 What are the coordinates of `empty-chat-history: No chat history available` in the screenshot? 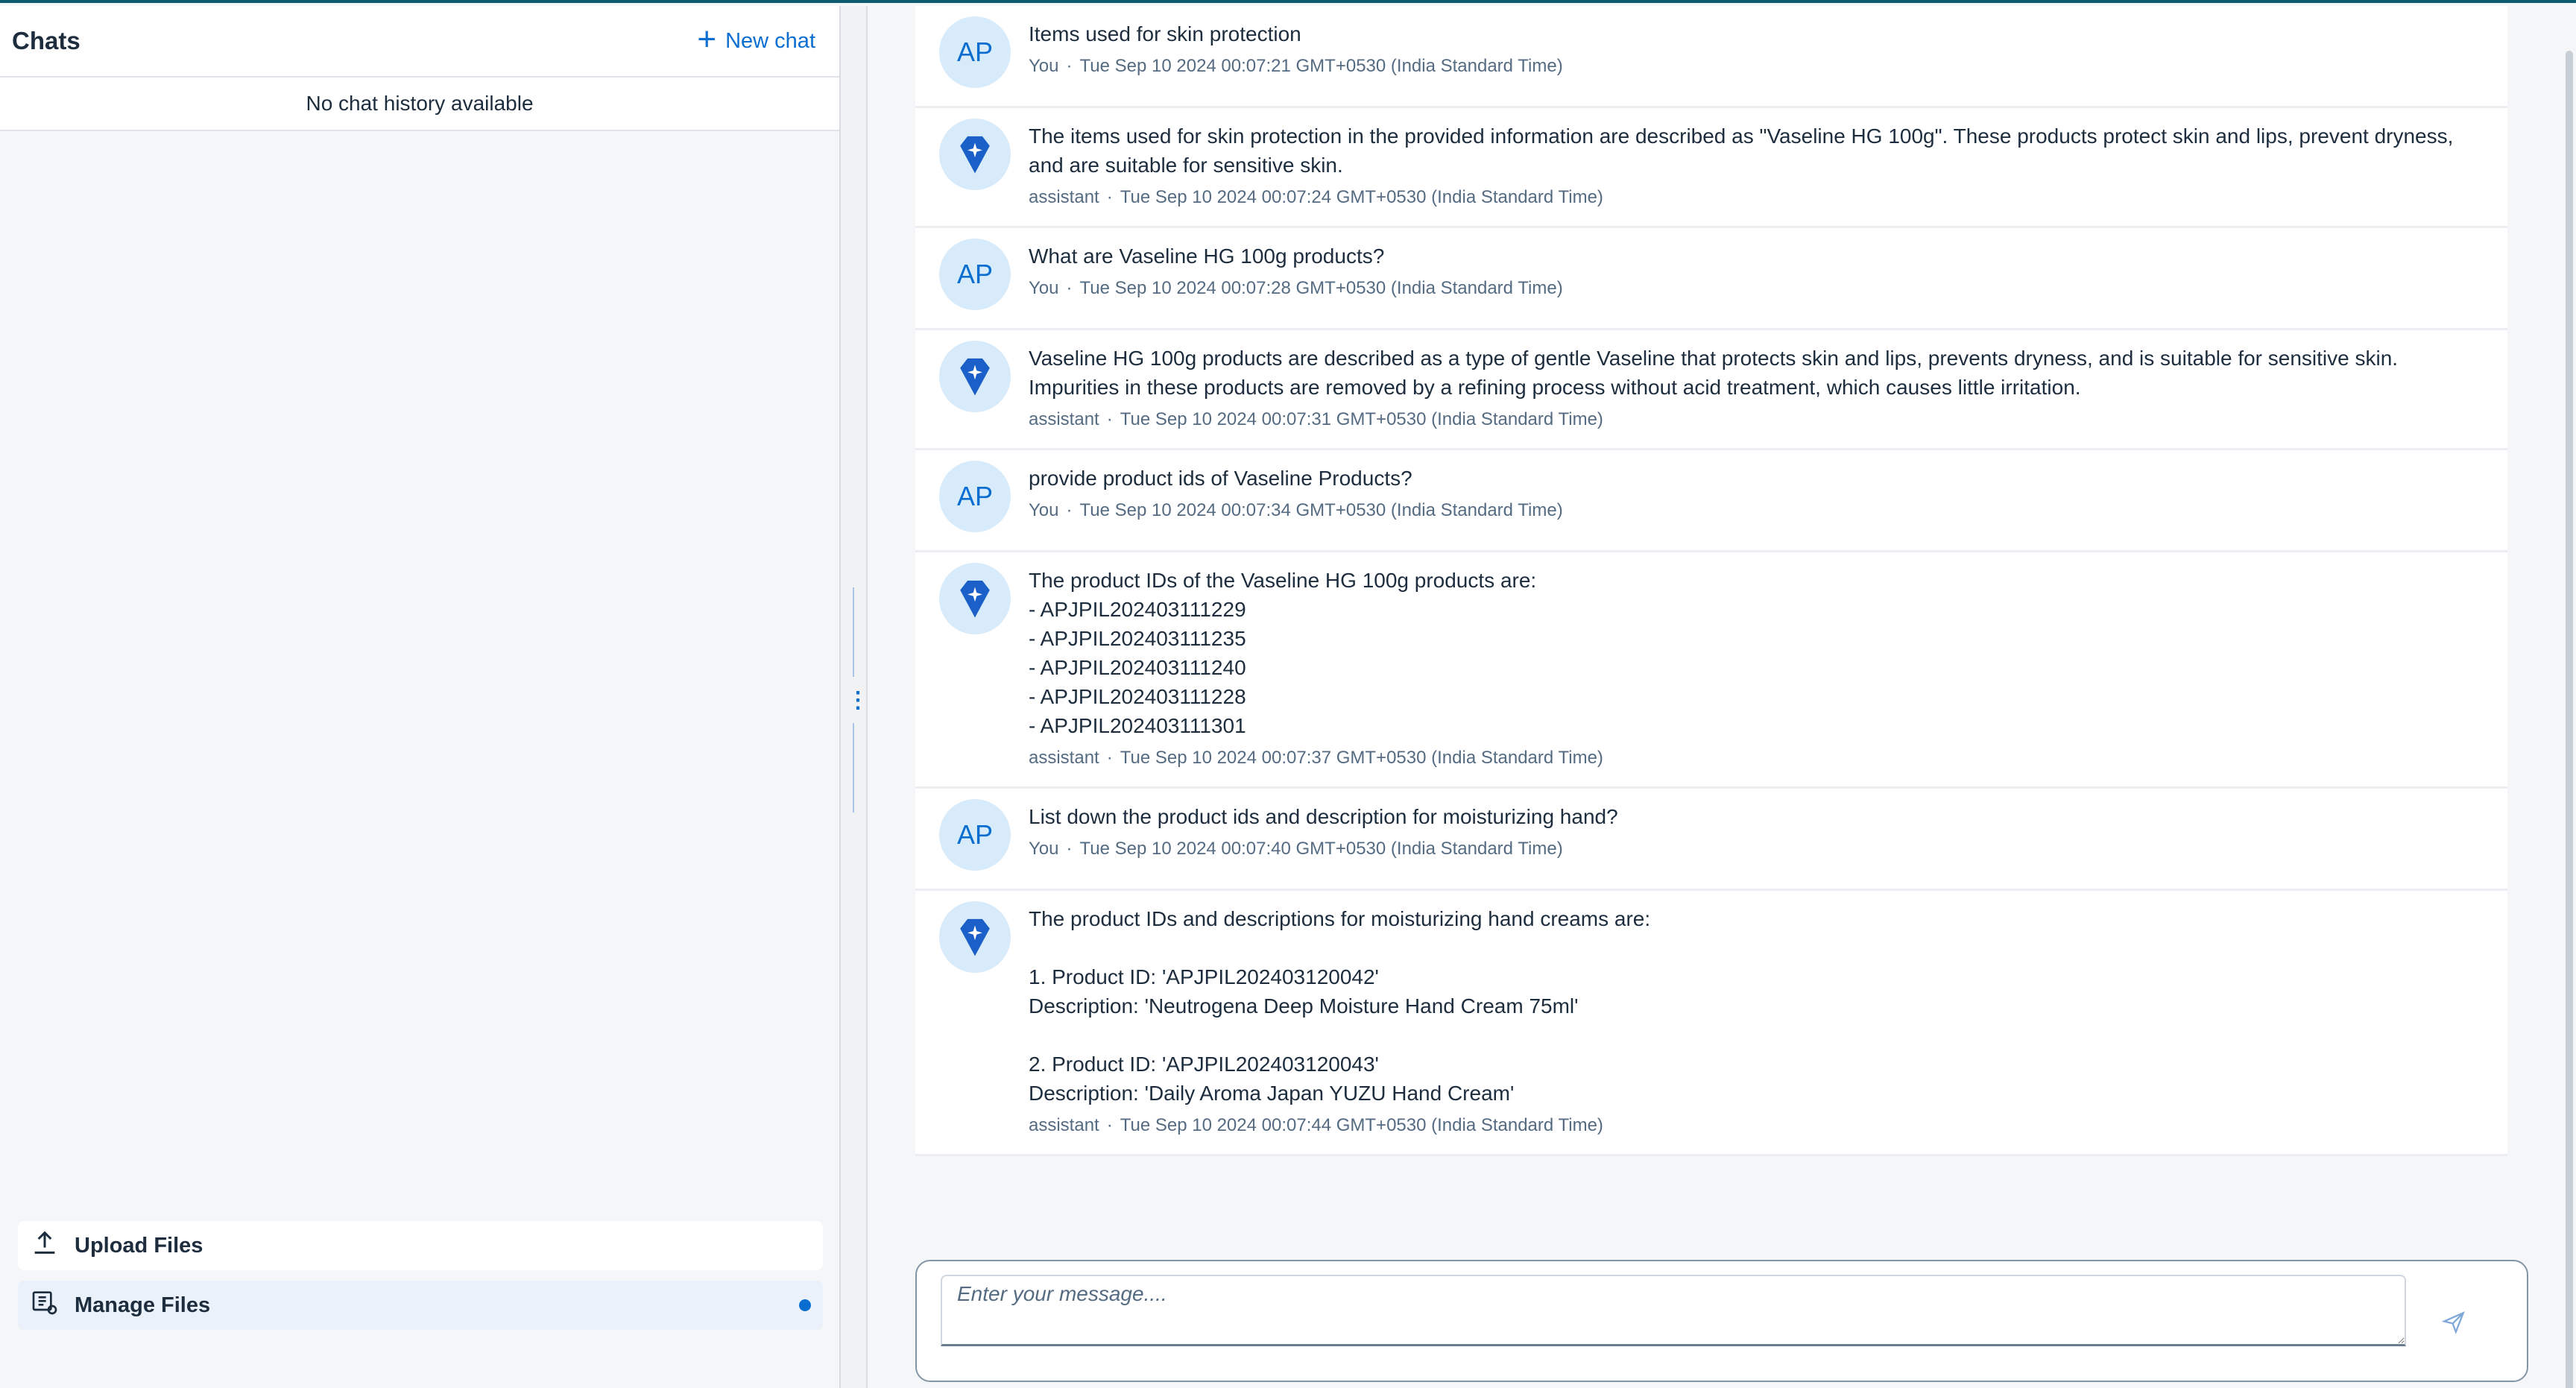 It's located at (419, 104).